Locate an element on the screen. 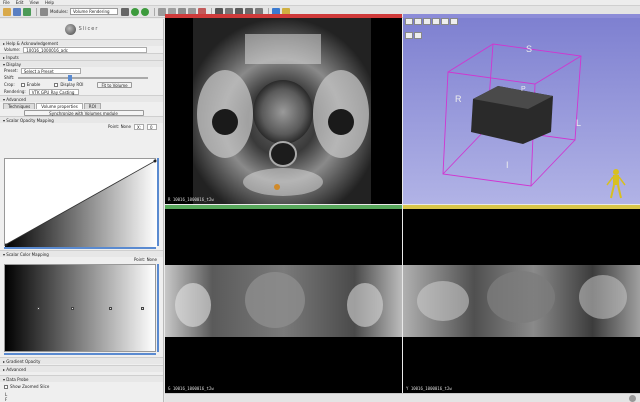 The image size is (640, 402). scalar-opacity-section-header: ▾ Scalar Opacity Mapping is located at coordinates (81, 119).